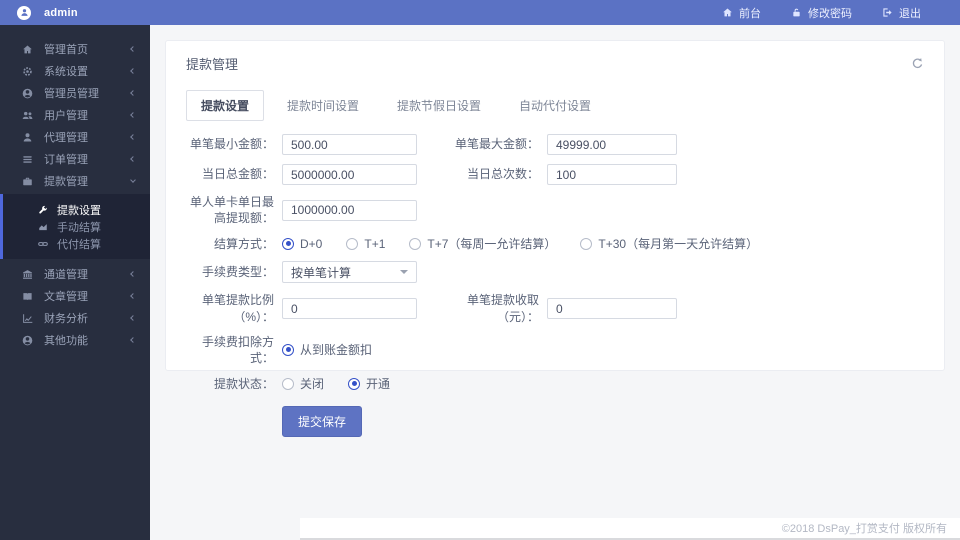 The image size is (960, 540). I want to click on user-circle-icon, so click(27, 340).